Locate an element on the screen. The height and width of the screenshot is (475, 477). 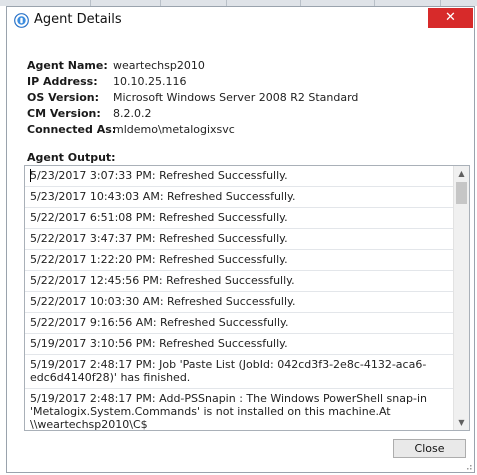
vertical-scrollbar: ▲ ▼ is located at coordinates (461, 298).